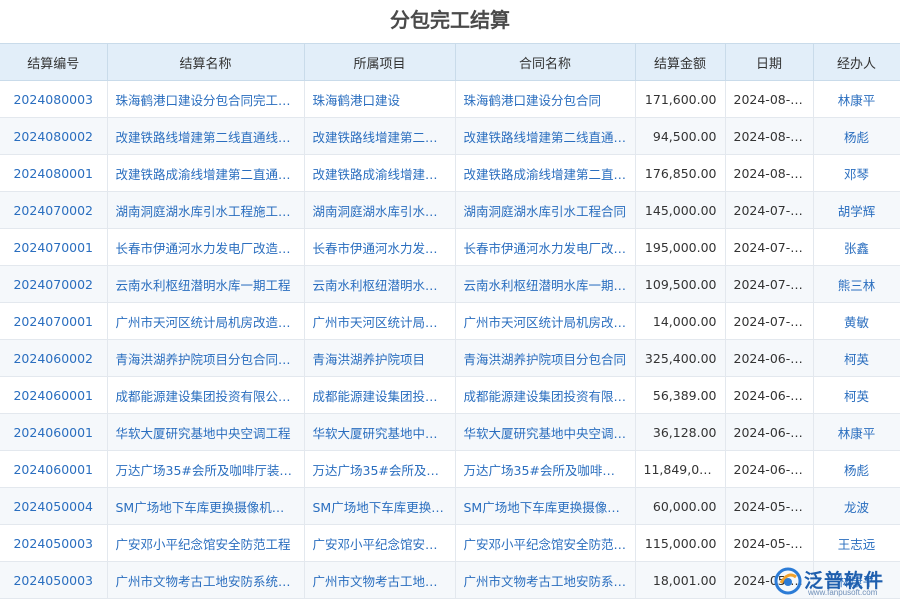 This screenshot has width=900, height=600. What do you see at coordinates (380, 247) in the screenshot?
I see `cell-project: 长春市伊通河水力发电厂改造` at bounding box center [380, 247].